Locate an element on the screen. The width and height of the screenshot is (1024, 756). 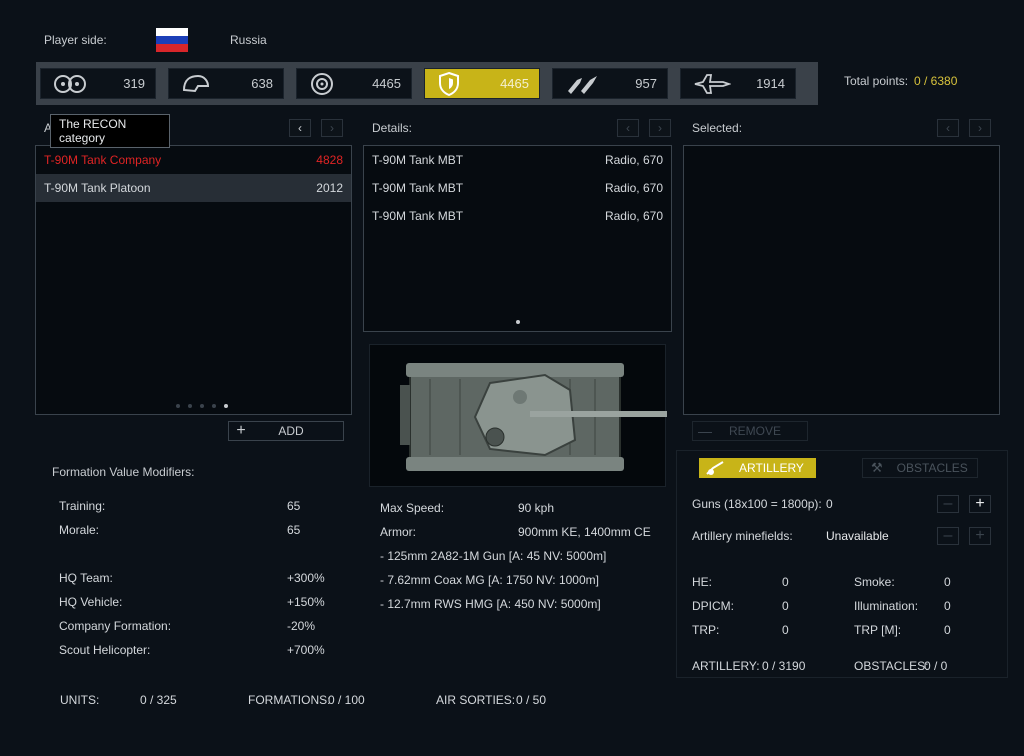
details-prev-button: ‹ is located at coordinates (628, 128).